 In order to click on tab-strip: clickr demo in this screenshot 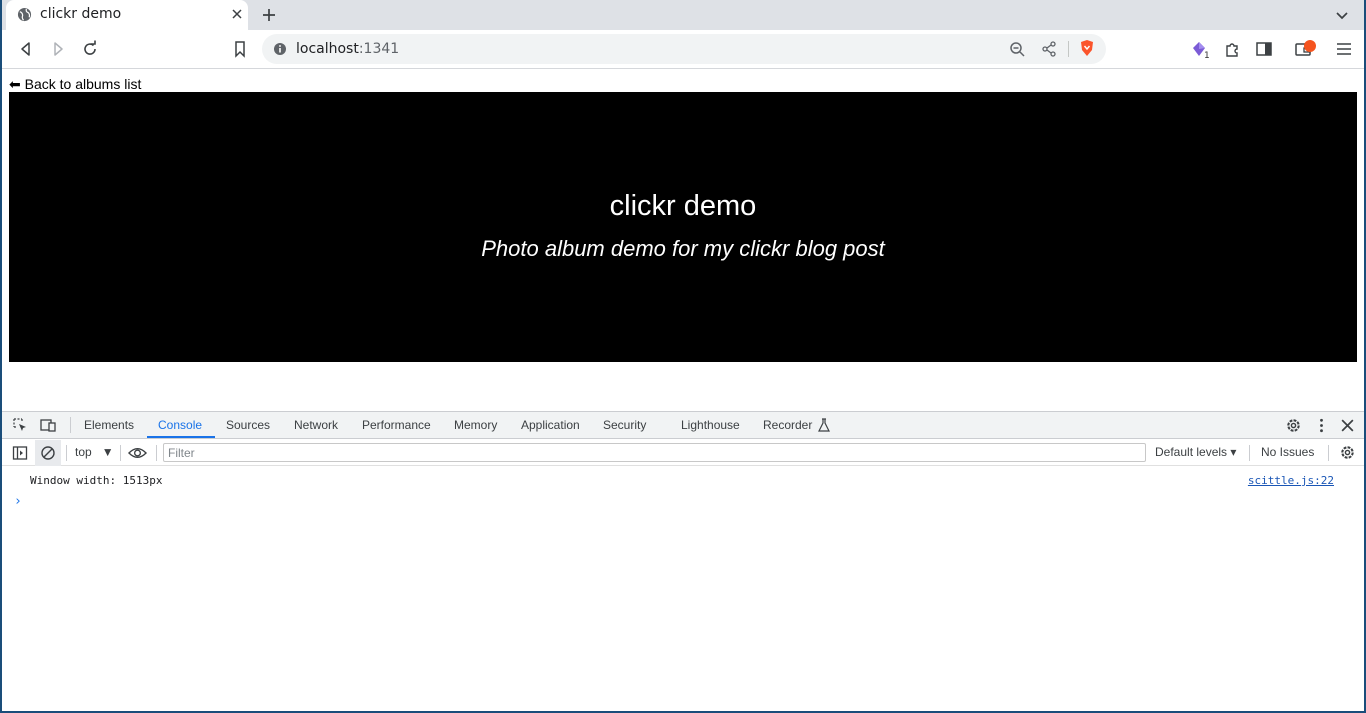, I will do `click(683, 15)`.